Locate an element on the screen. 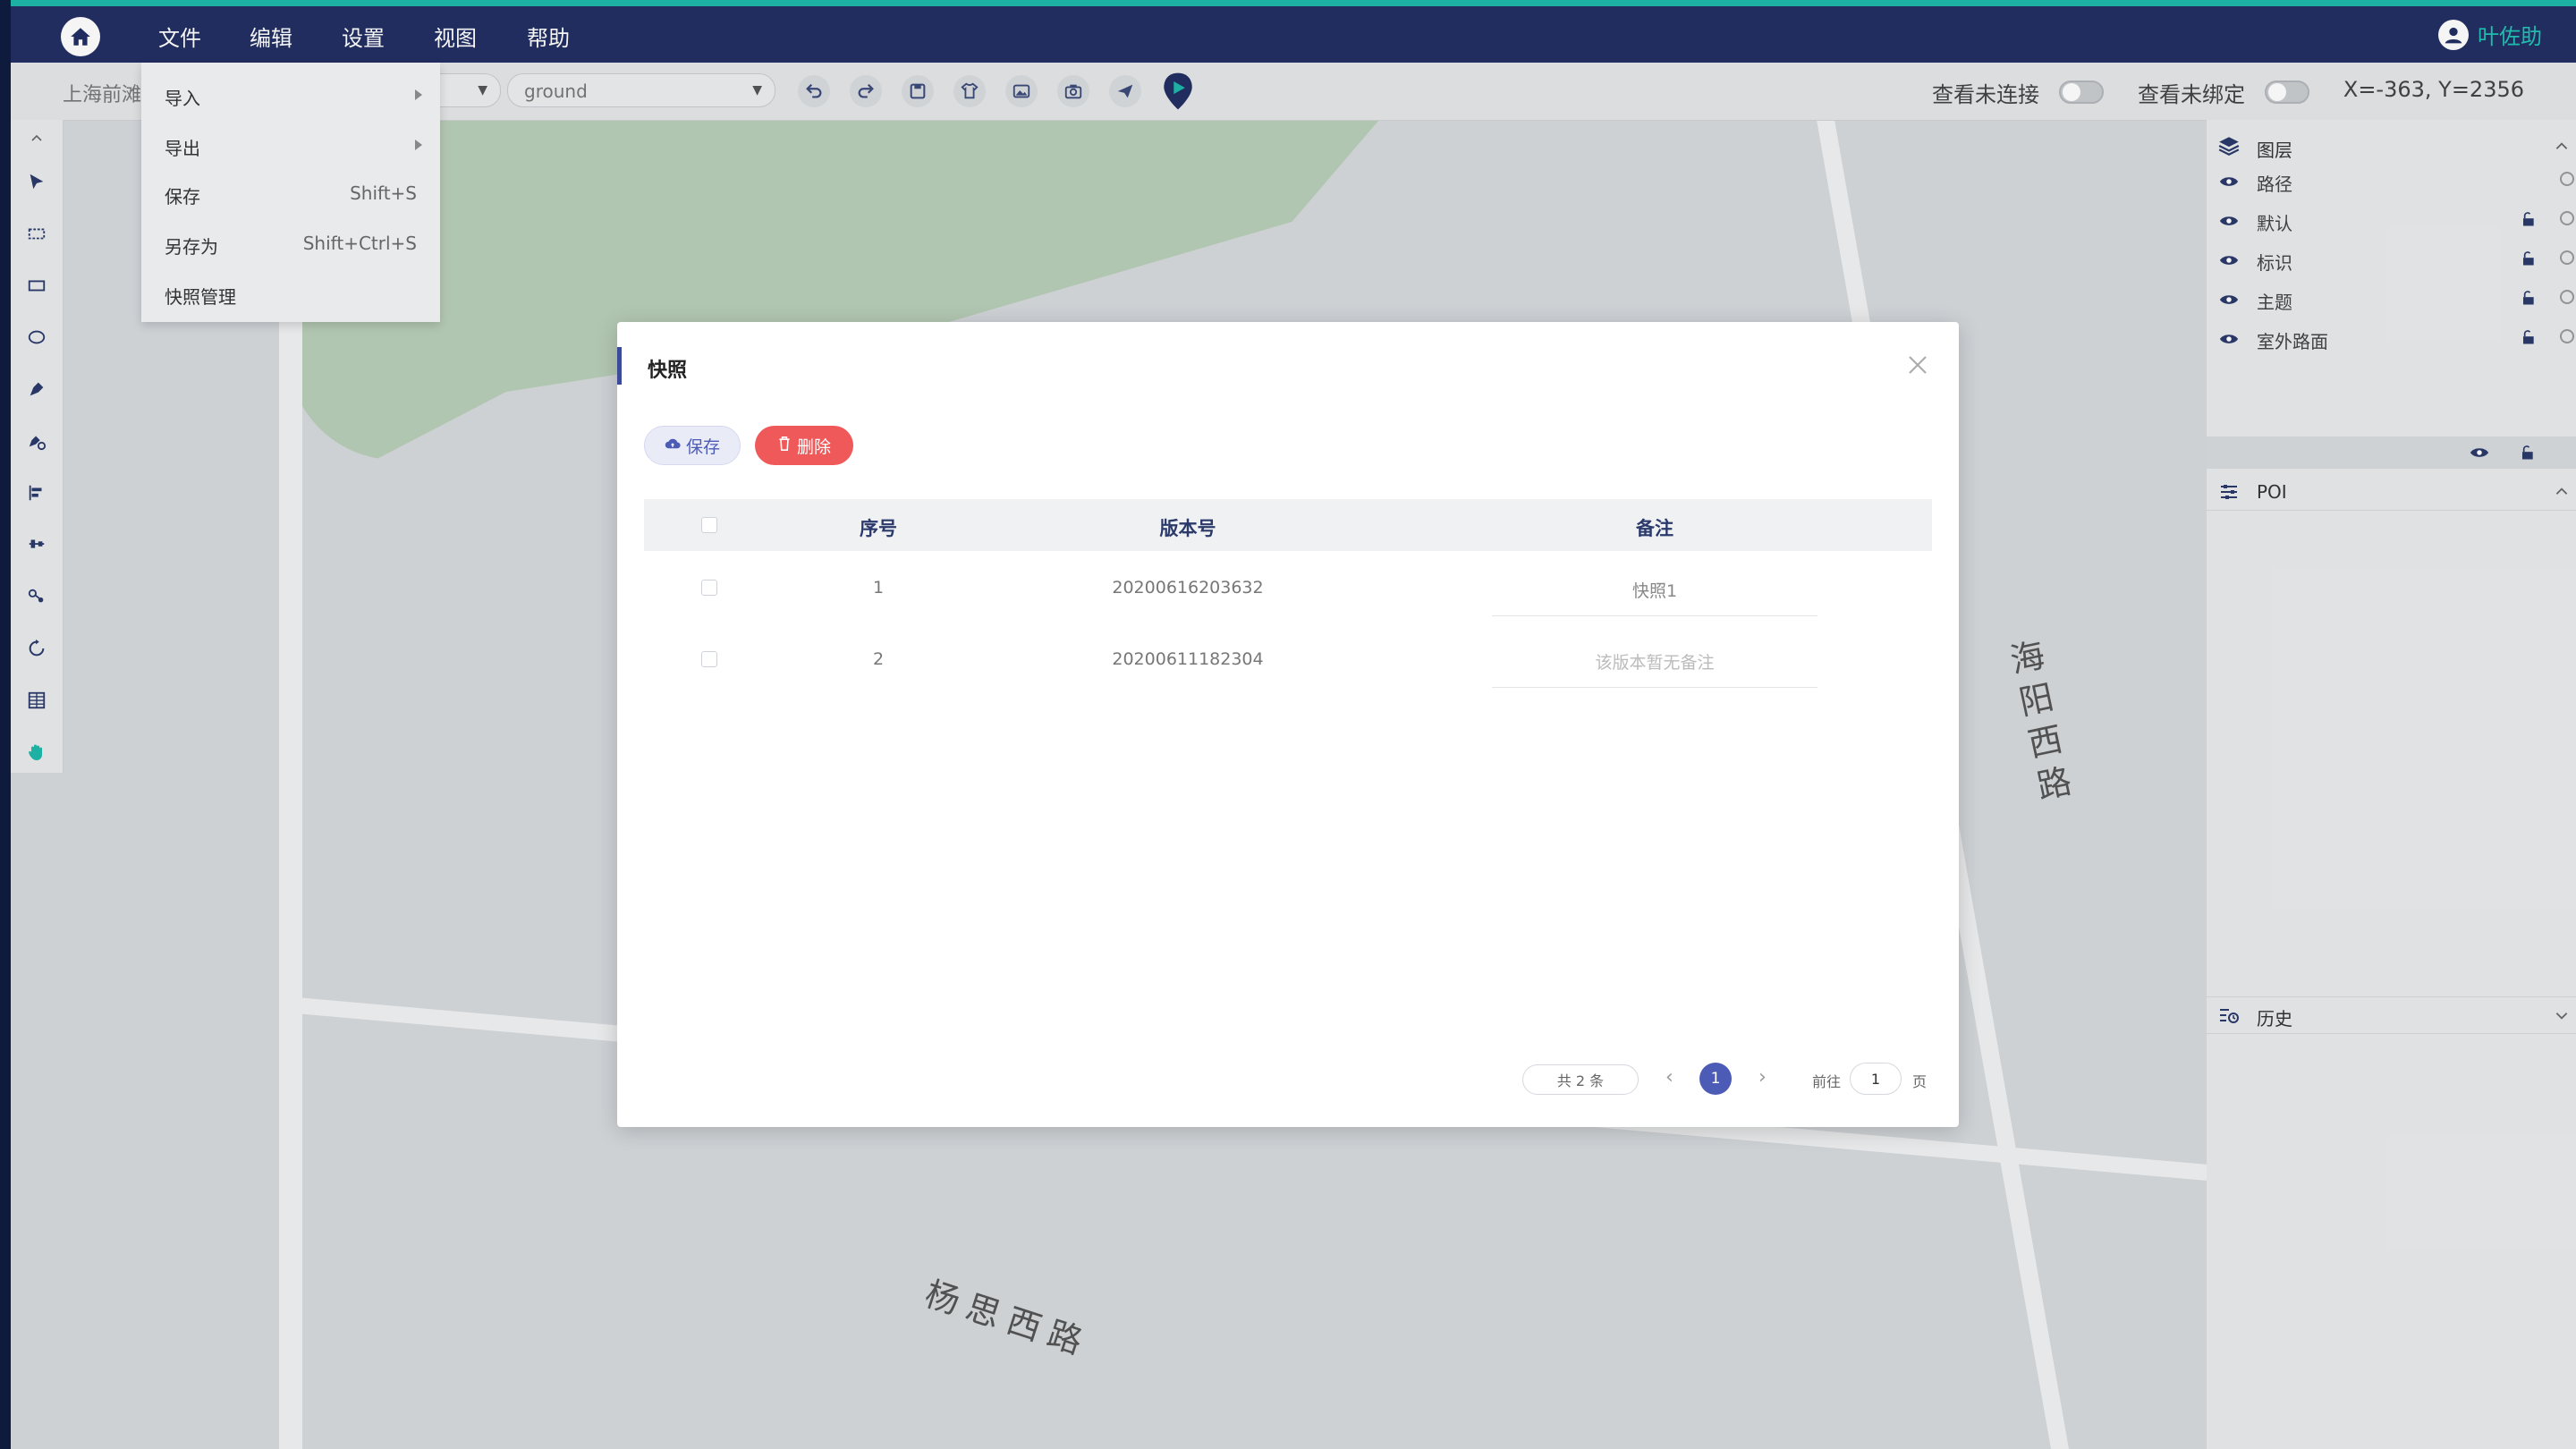  layer-row-theme: 主题 is located at coordinates (2391, 298).